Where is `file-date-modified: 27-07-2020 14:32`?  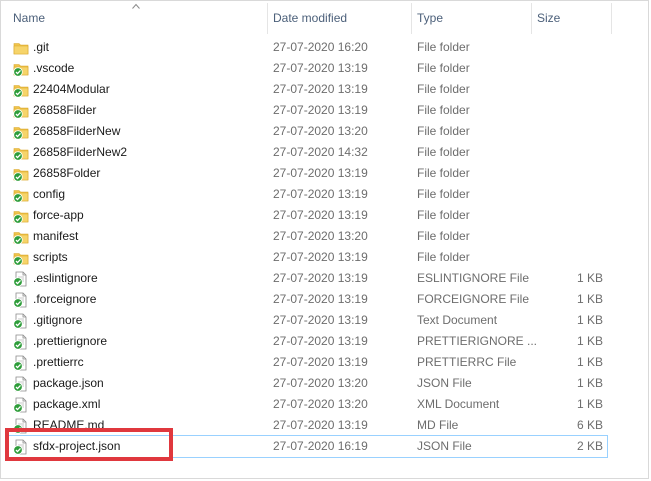 file-date-modified: 27-07-2020 14:32 is located at coordinates (320, 152).